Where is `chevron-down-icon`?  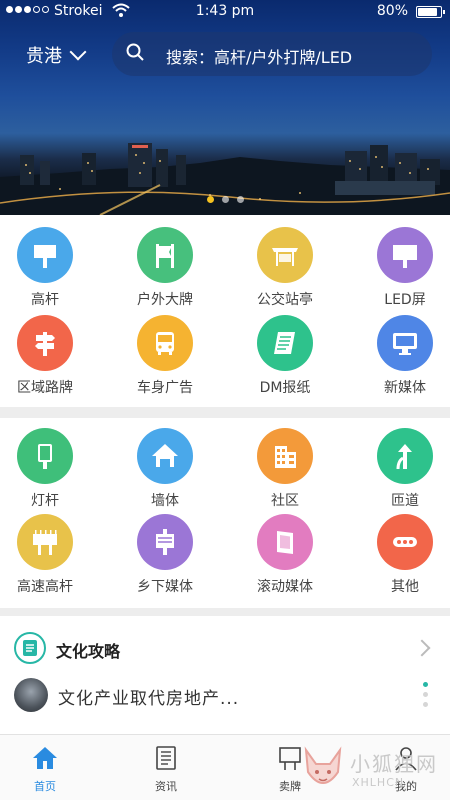 chevron-down-icon is located at coordinates (78, 52).